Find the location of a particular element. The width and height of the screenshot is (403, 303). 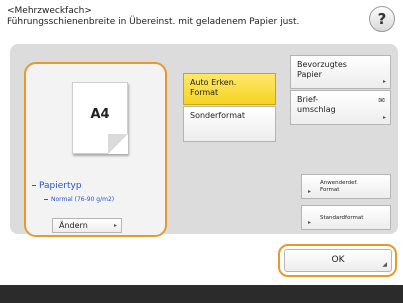

ok-label: OK is located at coordinates (338, 260).